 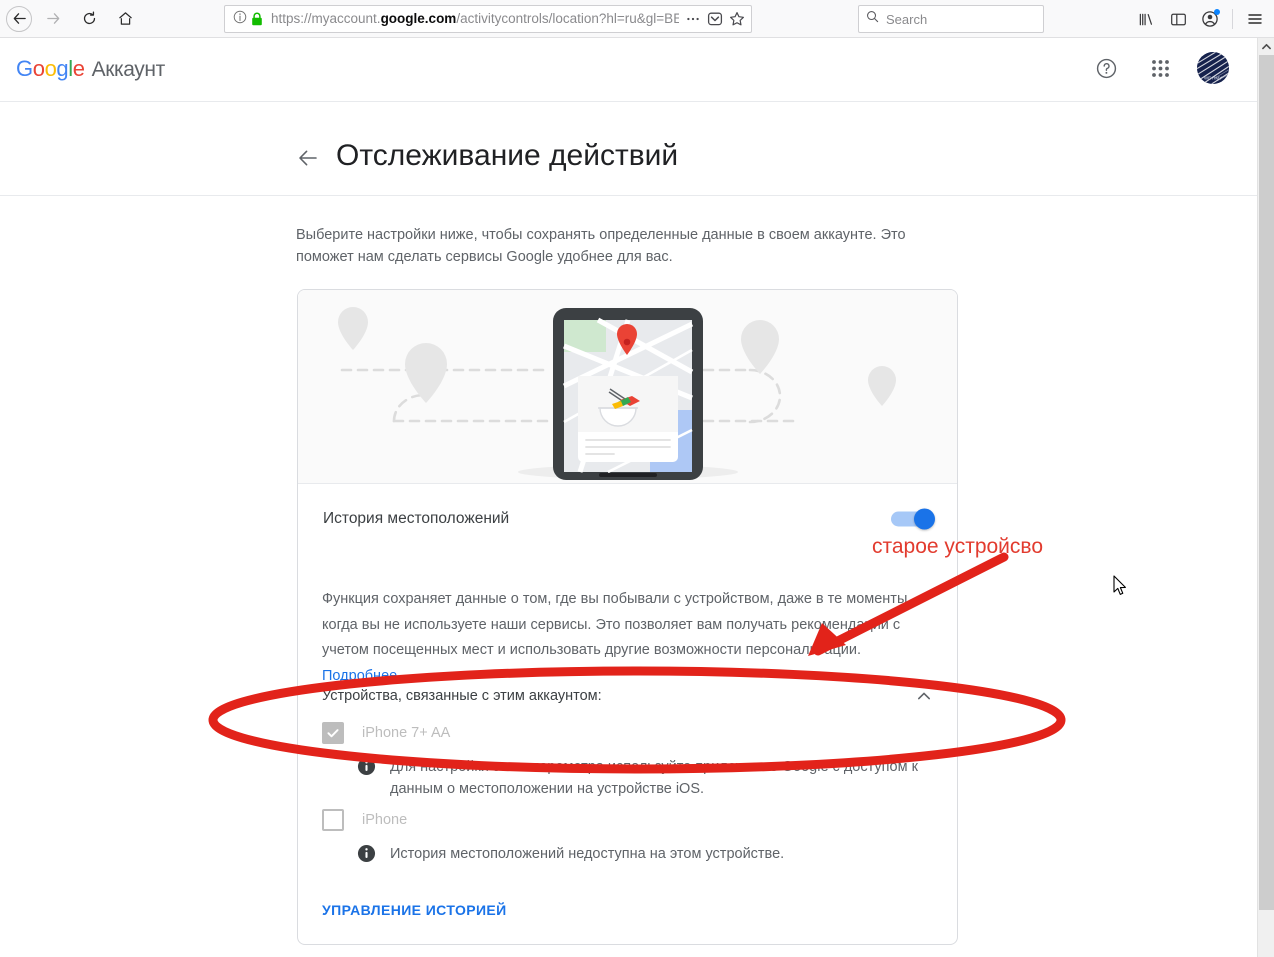 I want to click on pocket-icon, so click(x=715, y=19).